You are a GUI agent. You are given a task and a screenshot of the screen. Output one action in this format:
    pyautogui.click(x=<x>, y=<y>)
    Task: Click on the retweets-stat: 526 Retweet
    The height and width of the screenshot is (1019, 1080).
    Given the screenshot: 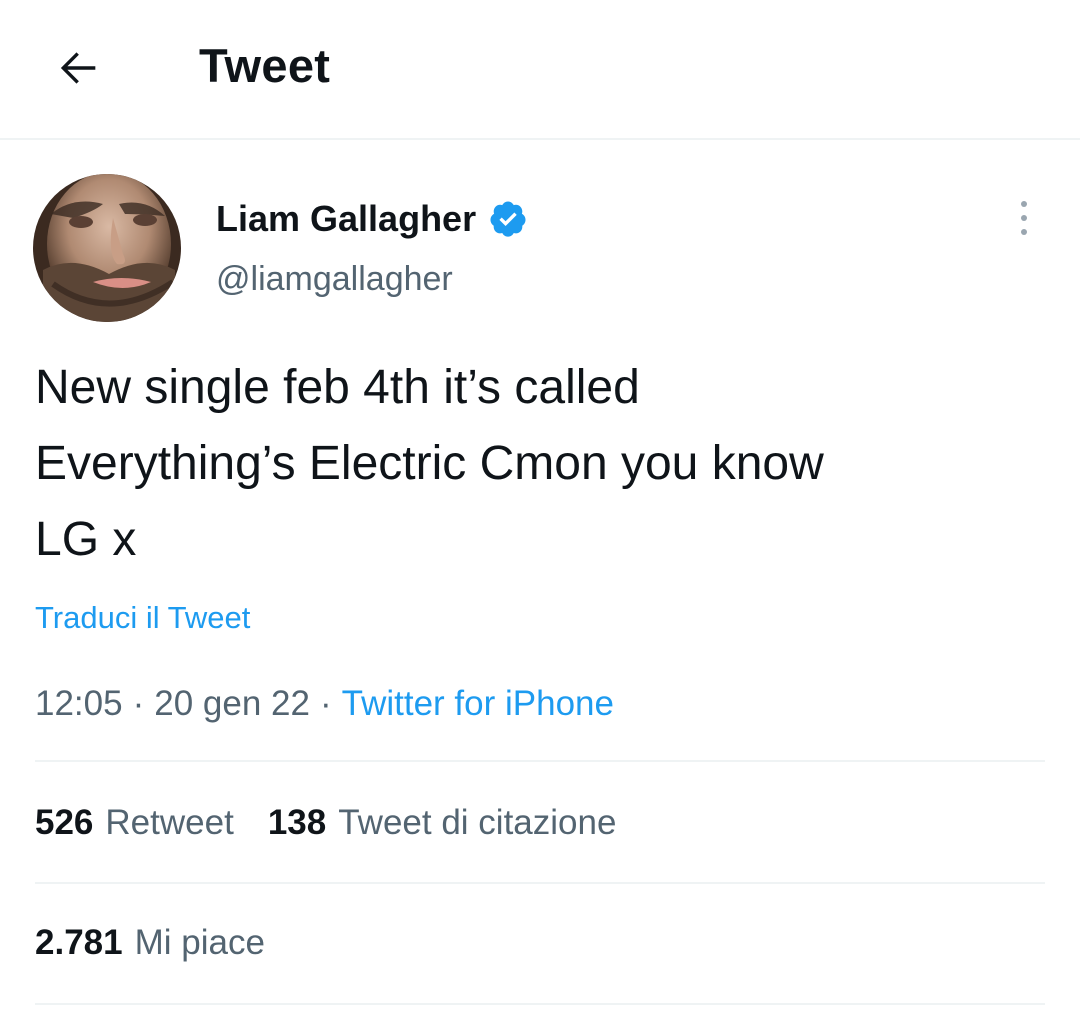 What is the action you would take?
    pyautogui.click(x=134, y=823)
    